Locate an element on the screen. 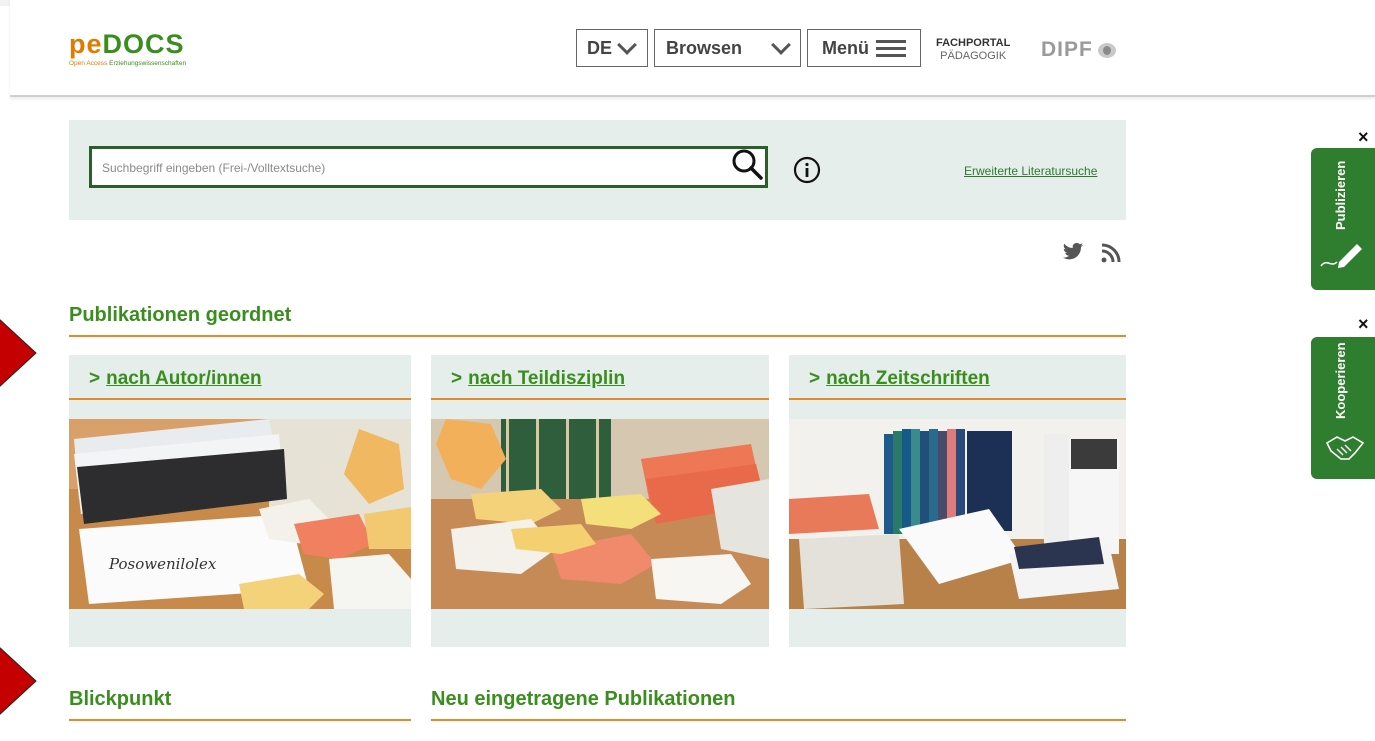  publish-tab-label-wrap: Publizieren is located at coordinates (1353, 198).